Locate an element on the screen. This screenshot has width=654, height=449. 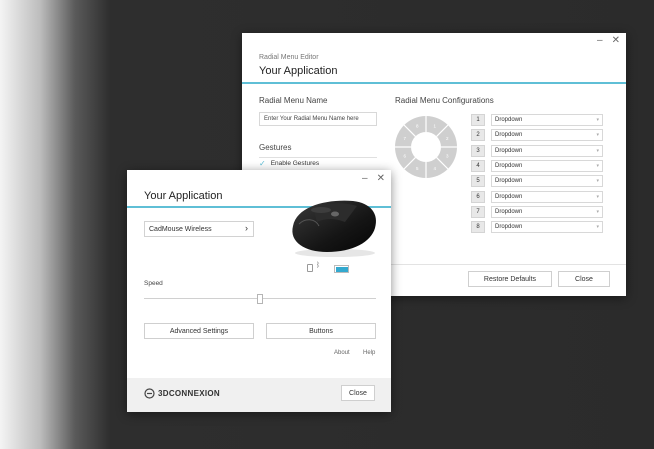
configuration-row: 8 Dropdown ▾ is located at coordinates (537, 227).